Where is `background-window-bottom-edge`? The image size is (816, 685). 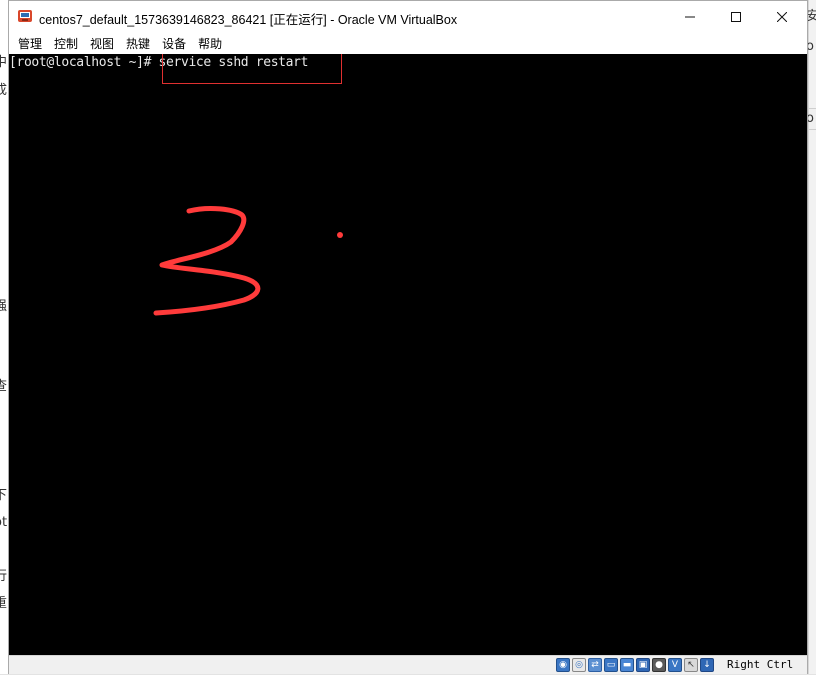
background-window-bottom-edge is located at coordinates (408, 679).